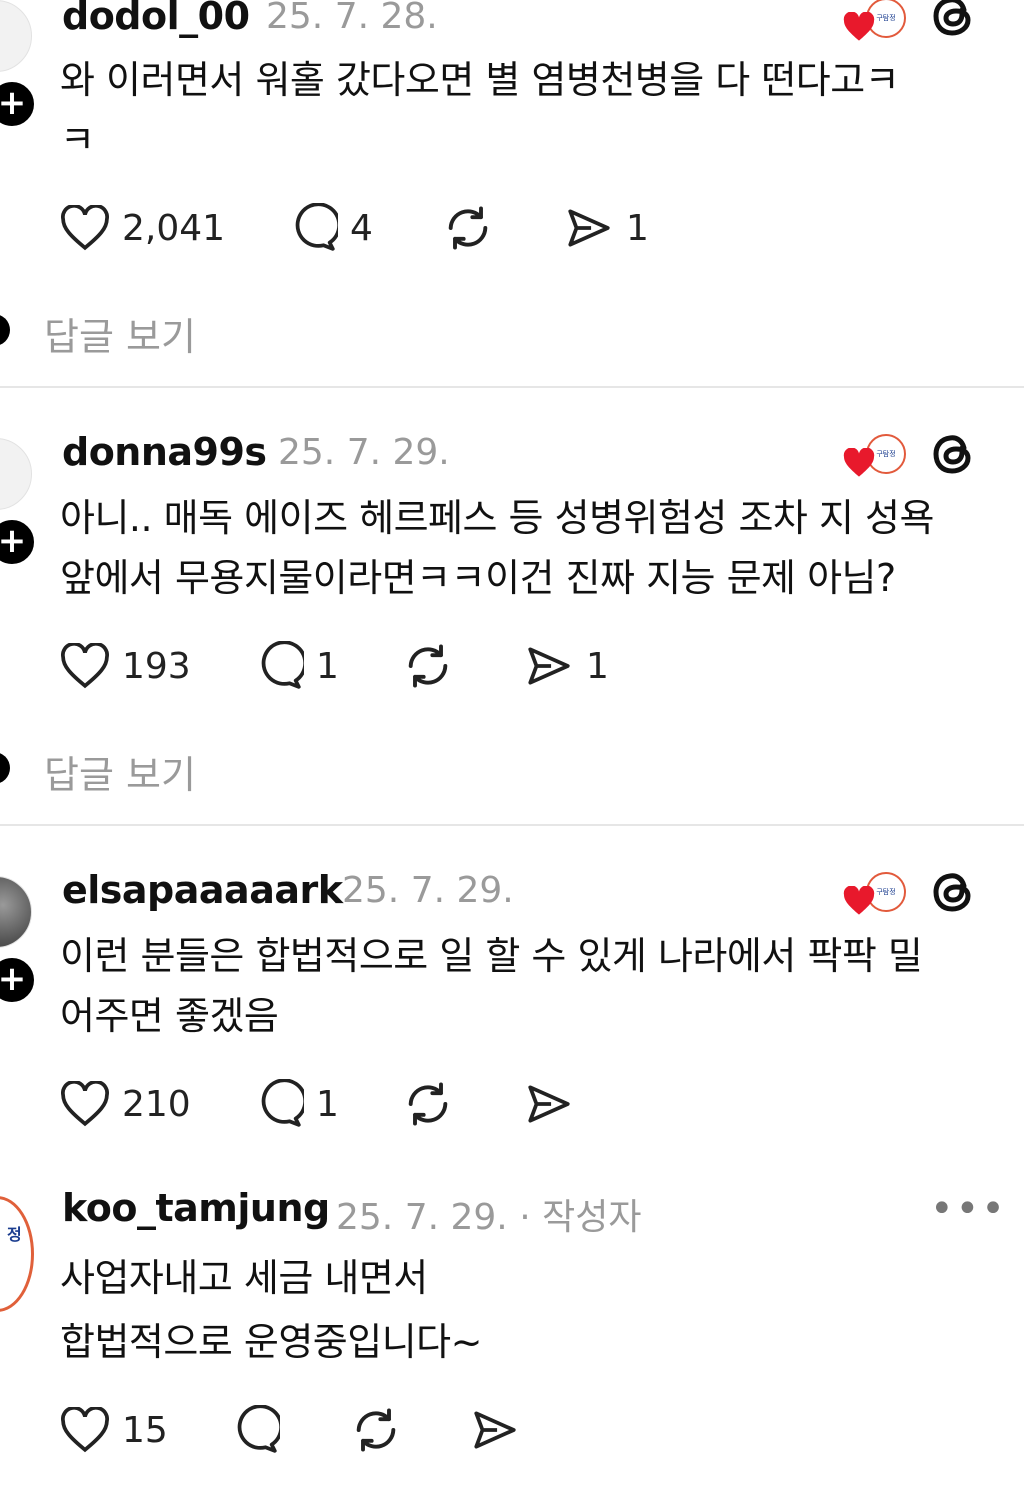 This screenshot has width=1024, height=1491. Describe the element at coordinates (156, 1104) in the screenshot. I see `like-count: 210` at that location.